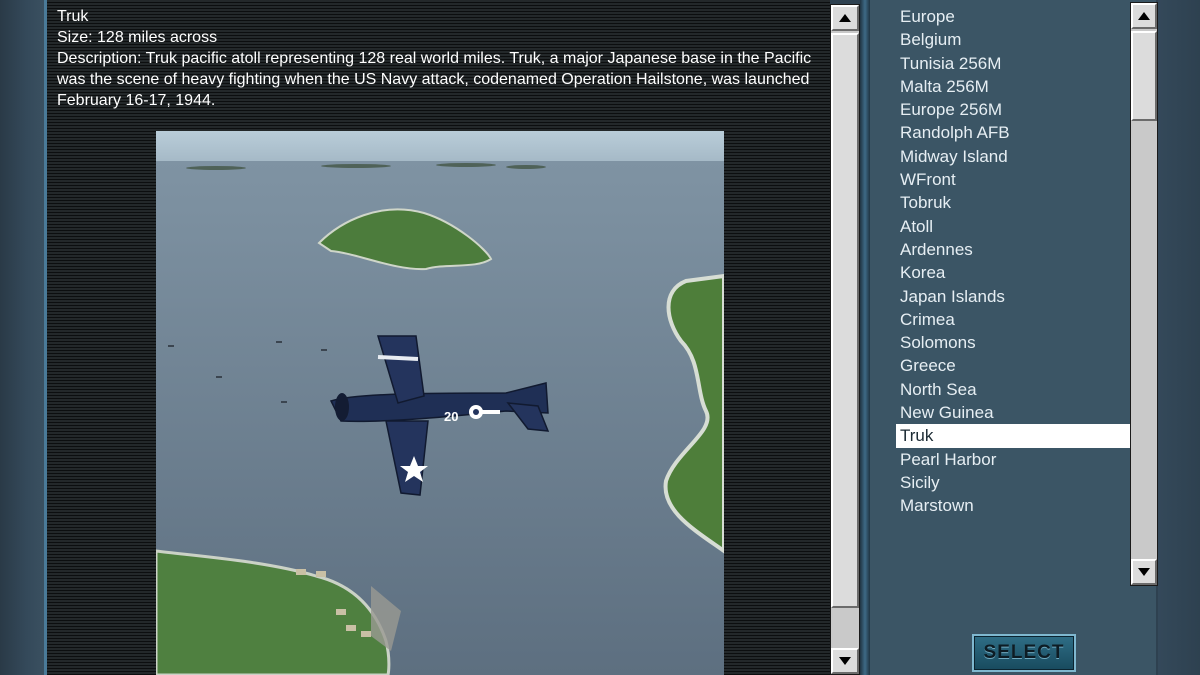 Image resolution: width=1200 pixels, height=675 pixels. I want to click on map-list-item-selected: Truk, so click(1013, 436).